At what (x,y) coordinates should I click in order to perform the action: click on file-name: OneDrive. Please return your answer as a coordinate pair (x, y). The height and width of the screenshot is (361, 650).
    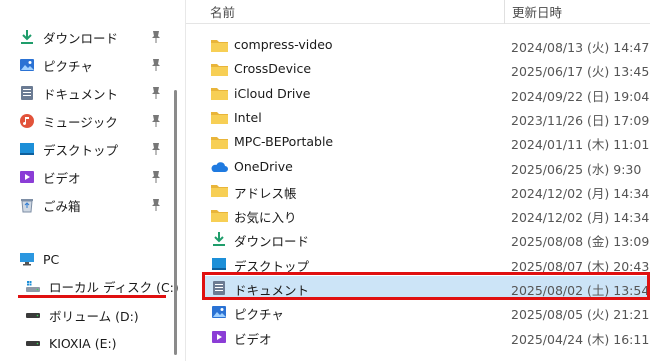
    Looking at the image, I should click on (263, 166).